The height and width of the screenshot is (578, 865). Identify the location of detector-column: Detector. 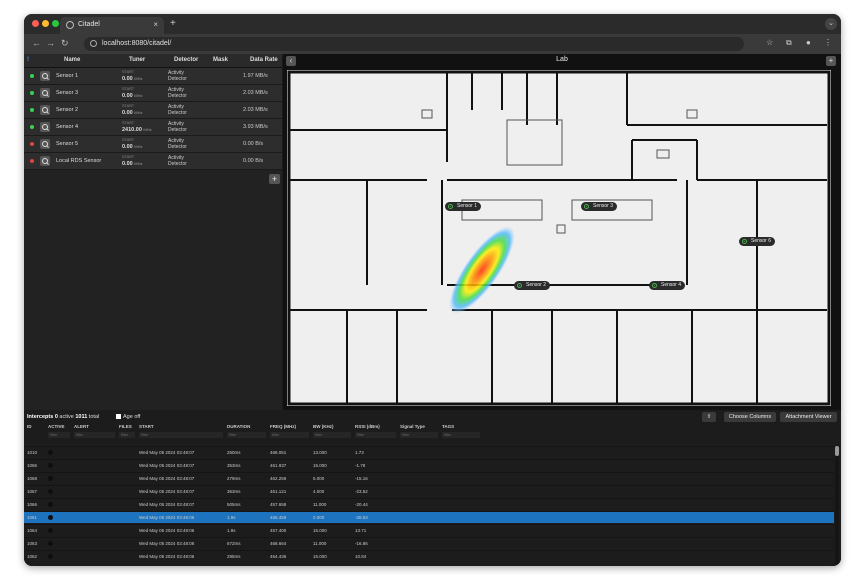
(186, 60).